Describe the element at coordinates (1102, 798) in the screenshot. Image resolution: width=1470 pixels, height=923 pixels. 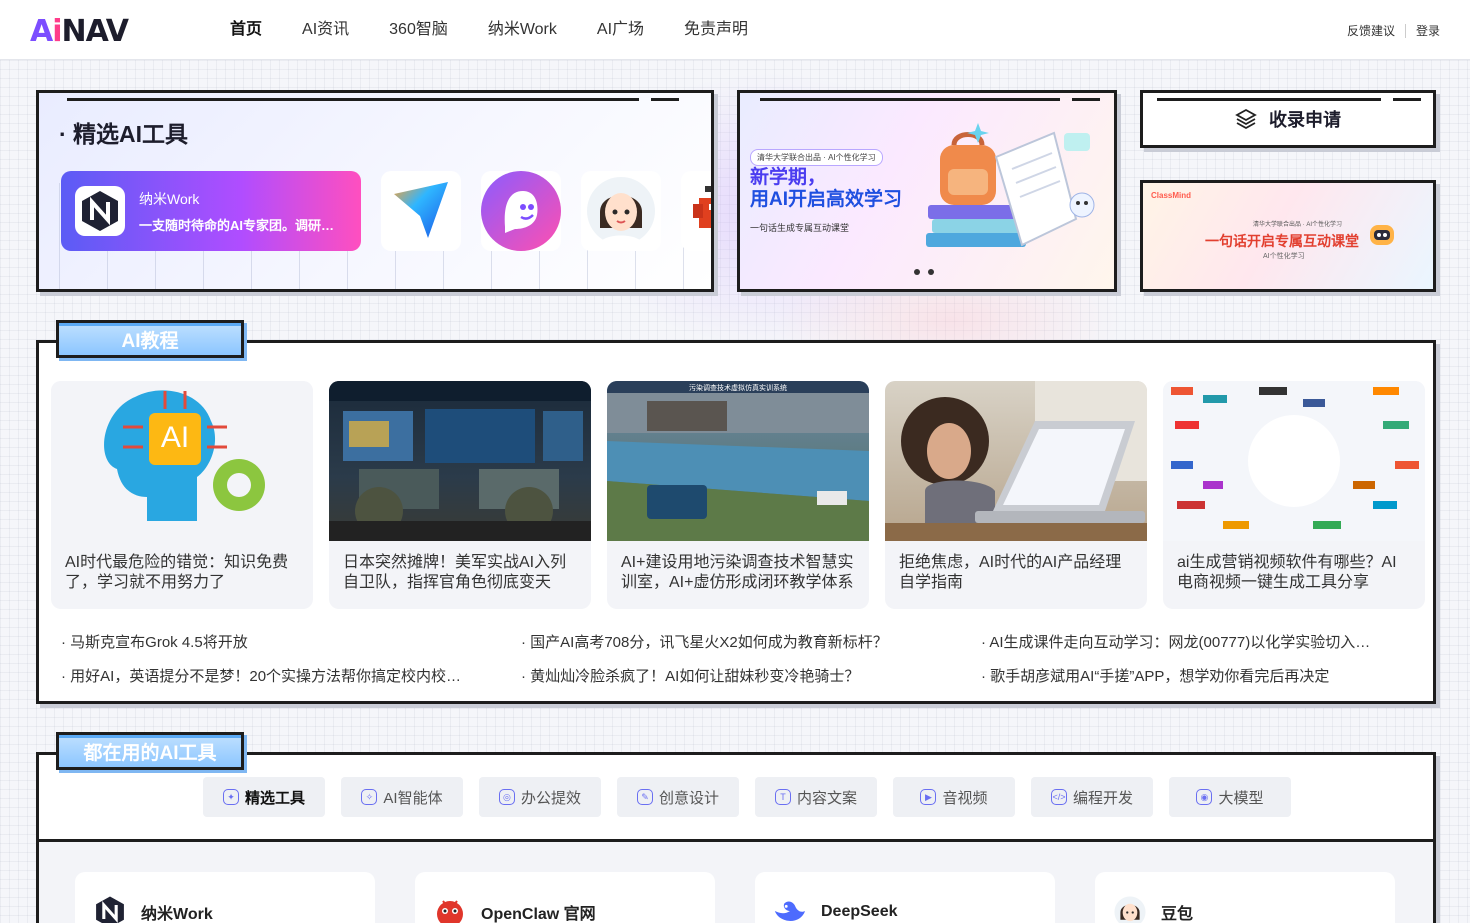
I see `tab-label: 编程开发` at that location.